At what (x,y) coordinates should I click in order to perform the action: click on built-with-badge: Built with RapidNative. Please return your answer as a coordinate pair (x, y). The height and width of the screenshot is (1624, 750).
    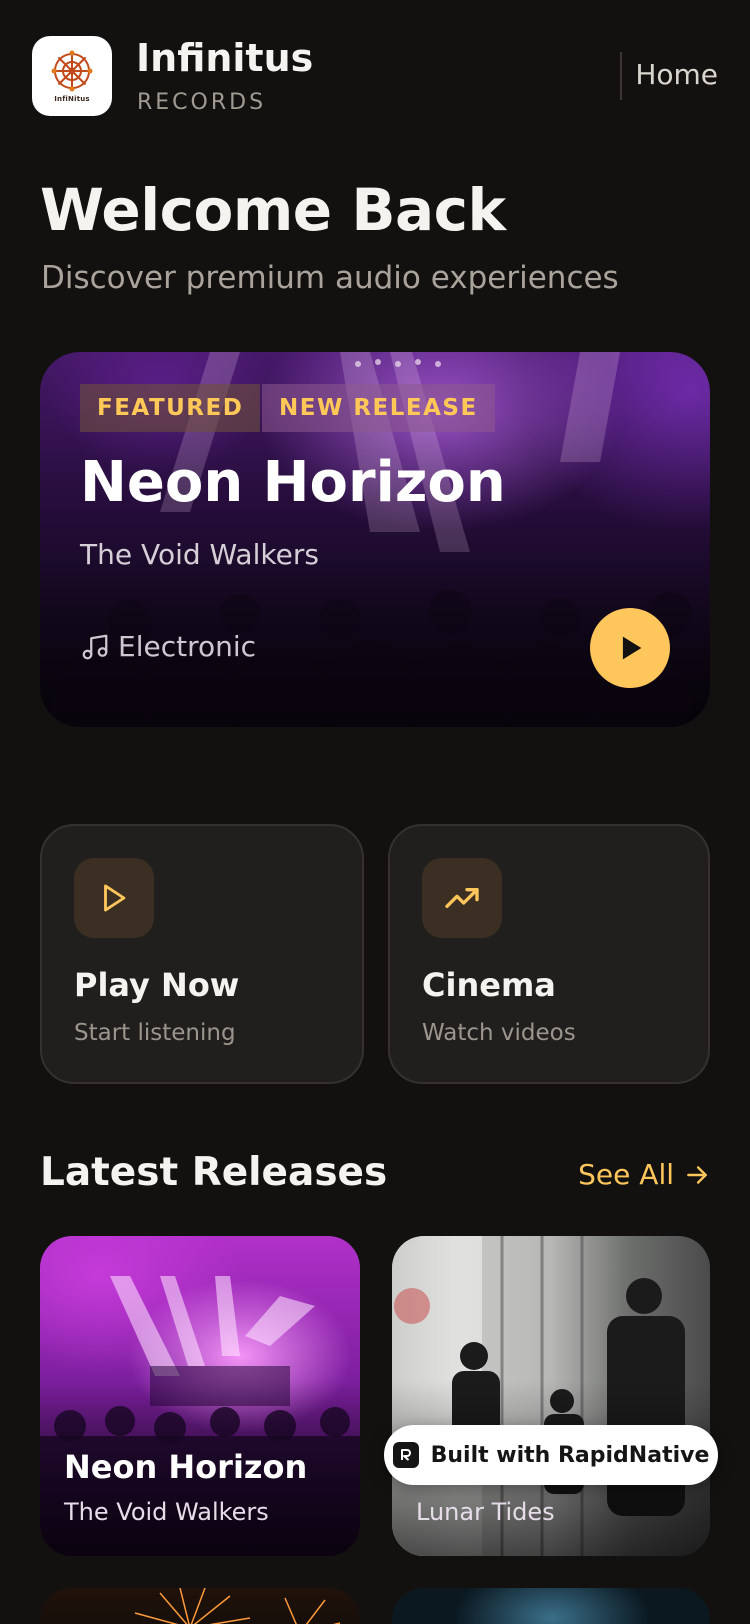
    Looking at the image, I should click on (551, 1455).